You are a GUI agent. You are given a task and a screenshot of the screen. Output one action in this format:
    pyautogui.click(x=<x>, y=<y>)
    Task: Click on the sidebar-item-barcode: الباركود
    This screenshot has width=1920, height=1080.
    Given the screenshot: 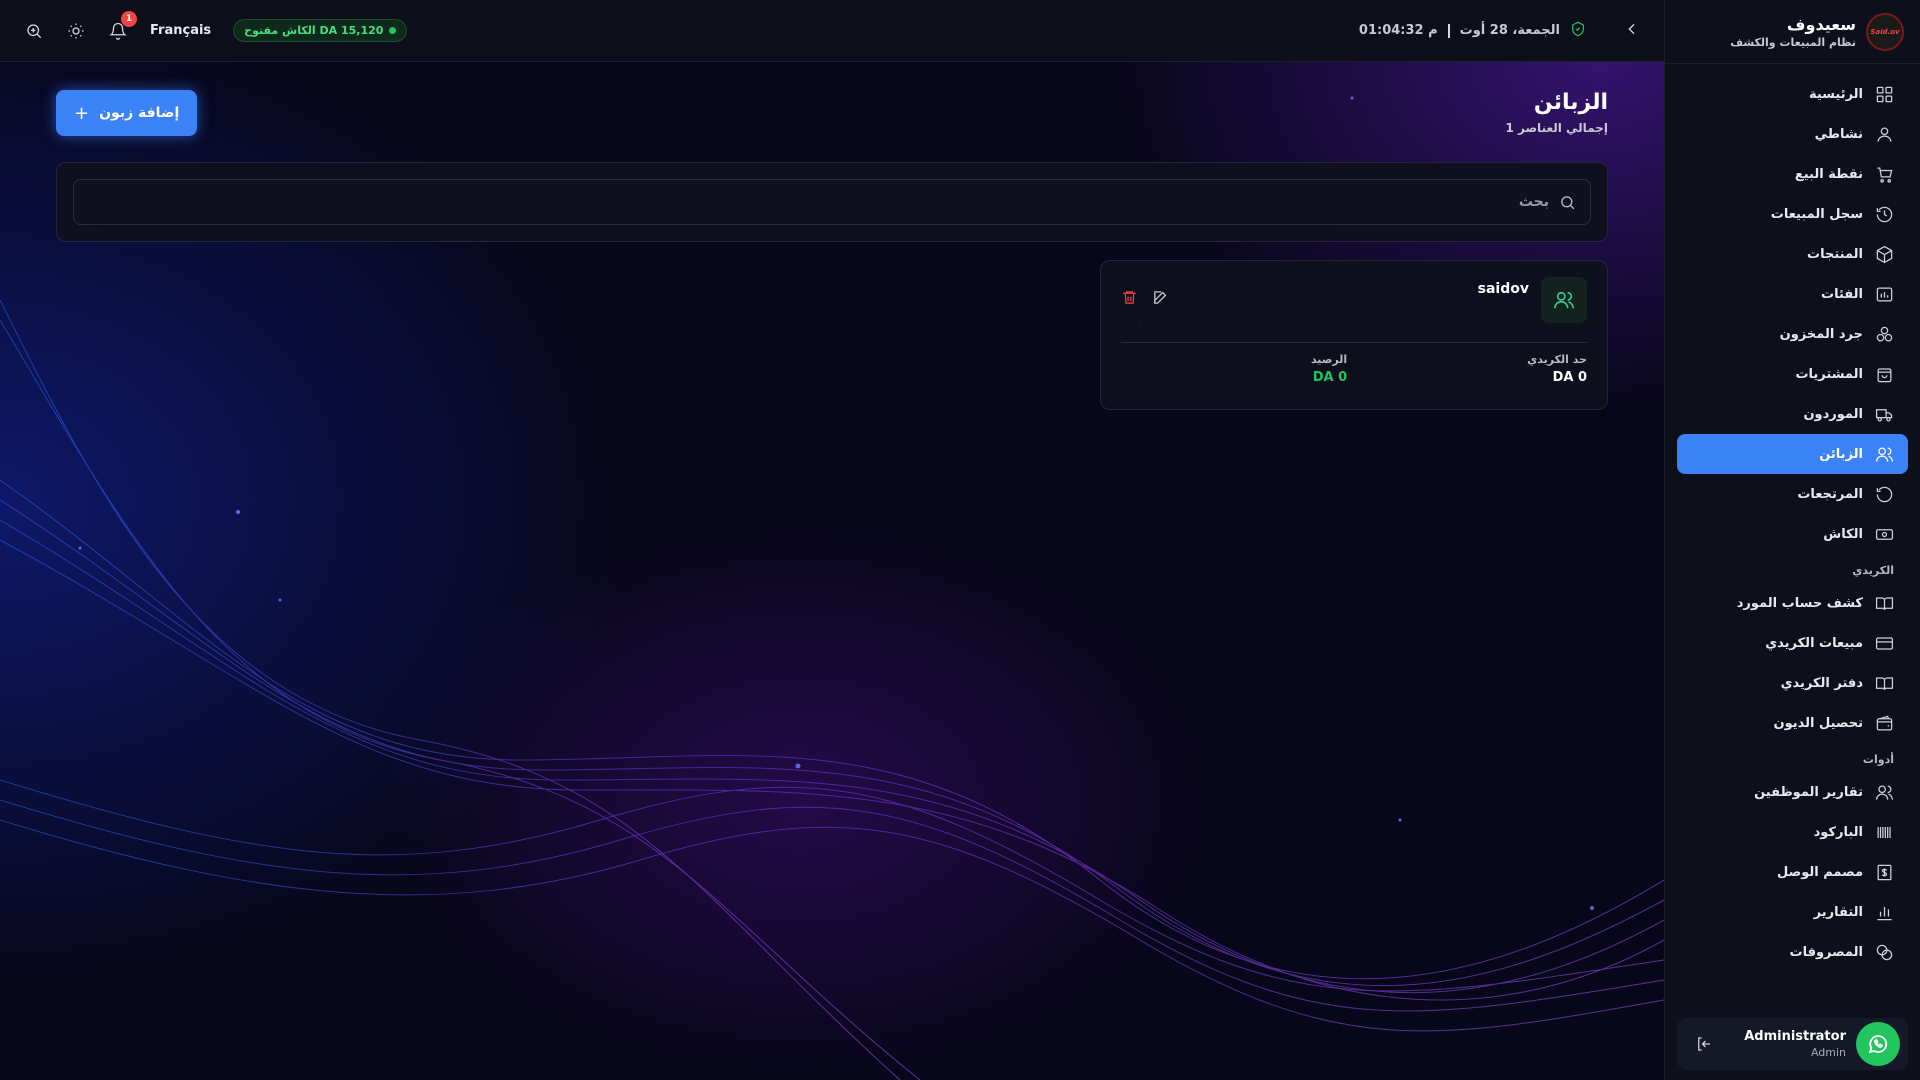 What is the action you would take?
    pyautogui.click(x=1792, y=832)
    